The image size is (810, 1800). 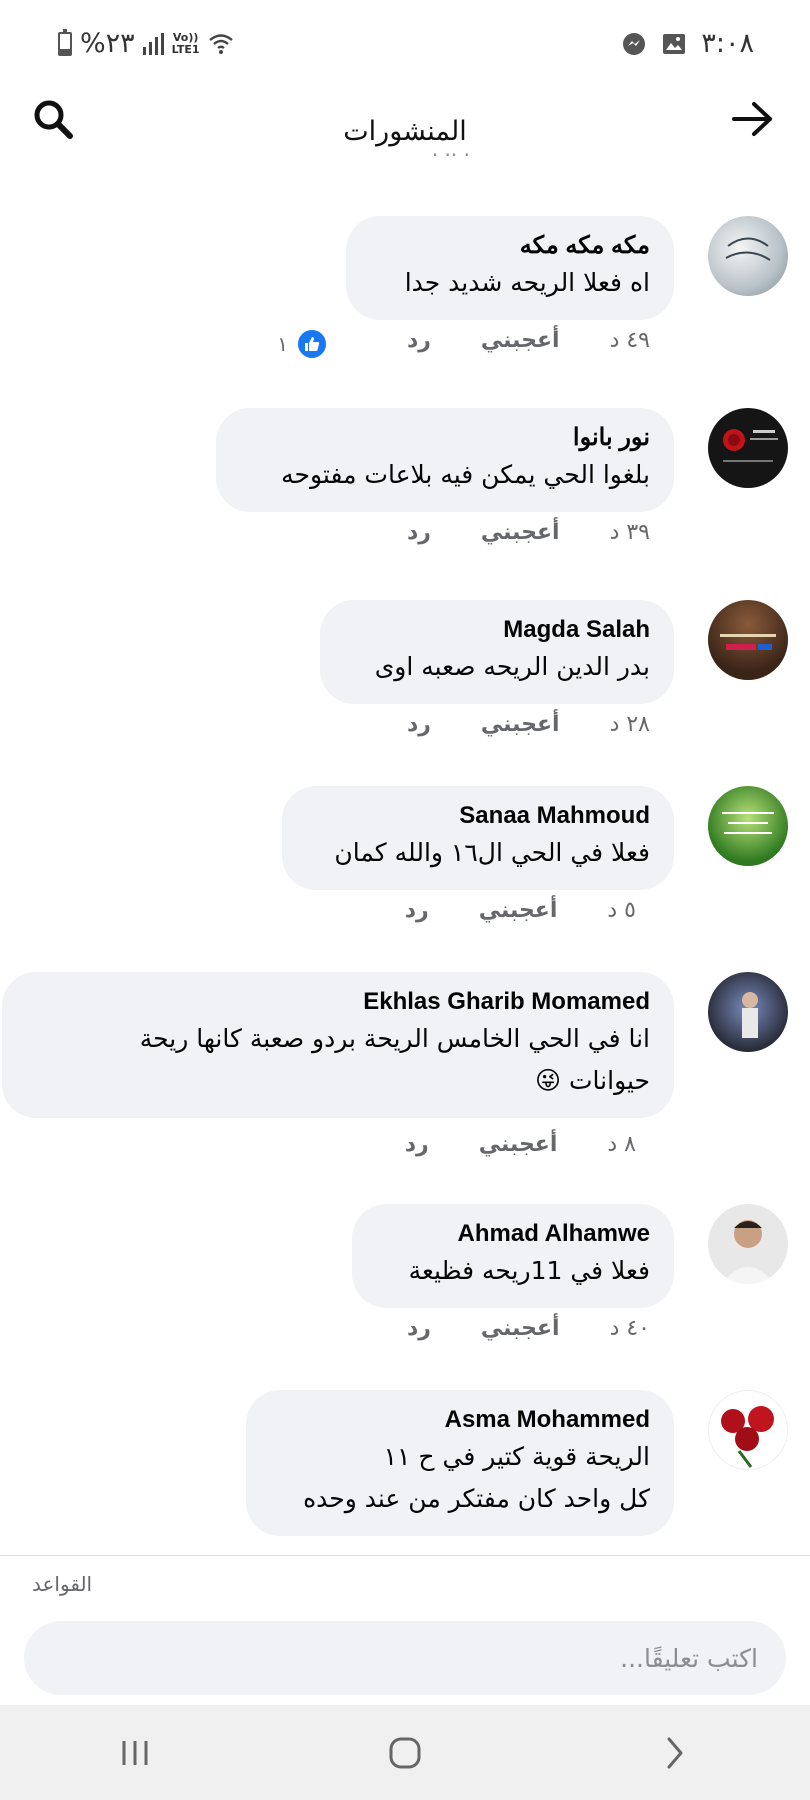 I want to click on rules-link: القواعد, so click(x=62, y=1584).